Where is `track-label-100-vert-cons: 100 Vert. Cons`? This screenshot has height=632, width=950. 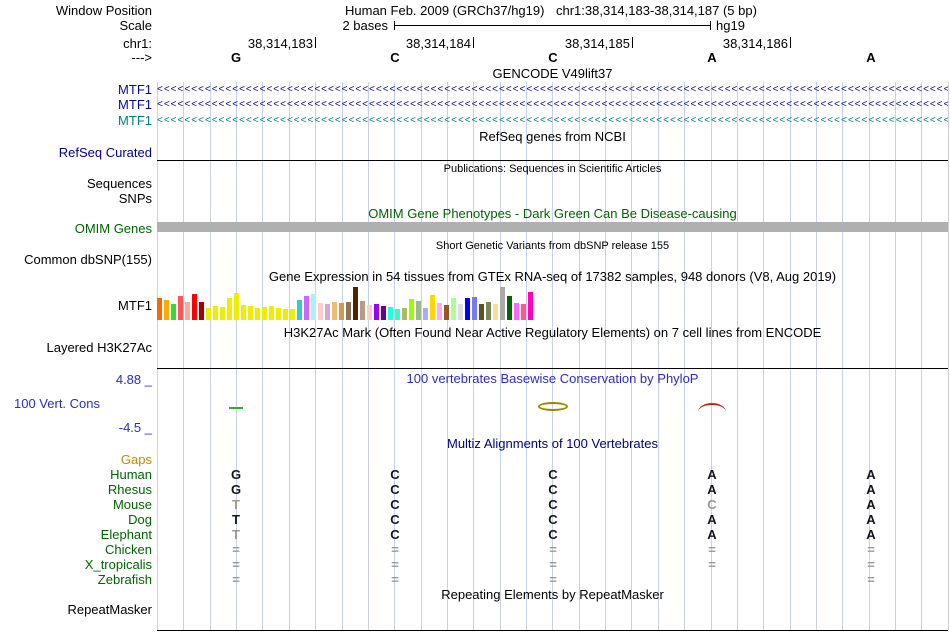
track-label-100-vert-cons: 100 Vert. Cons is located at coordinates (57, 403).